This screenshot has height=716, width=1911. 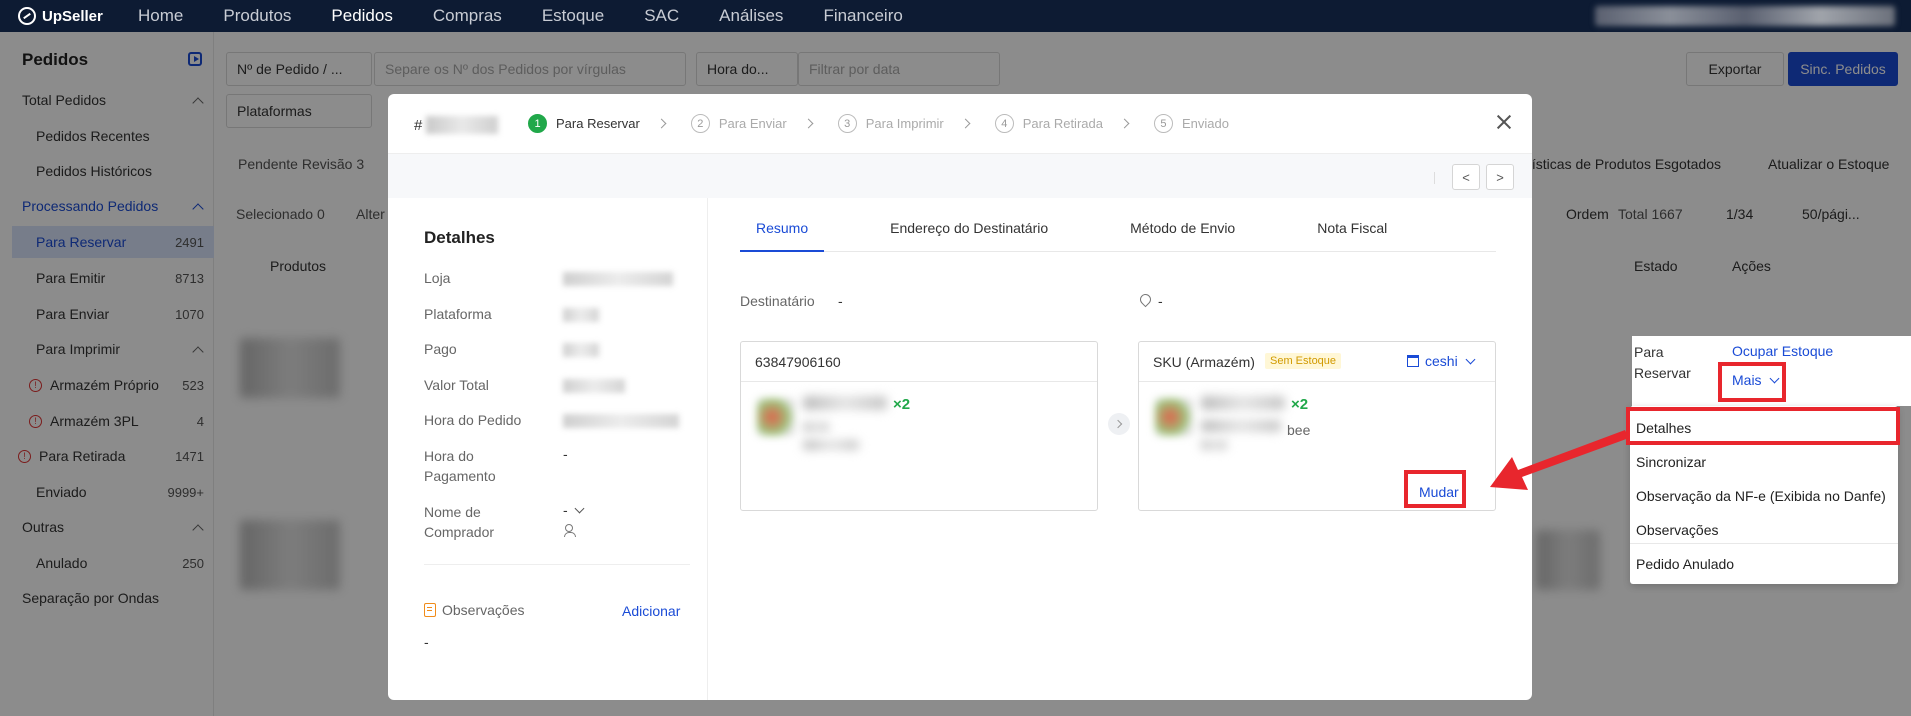 I want to click on logo-icon, so click(x=27, y=16).